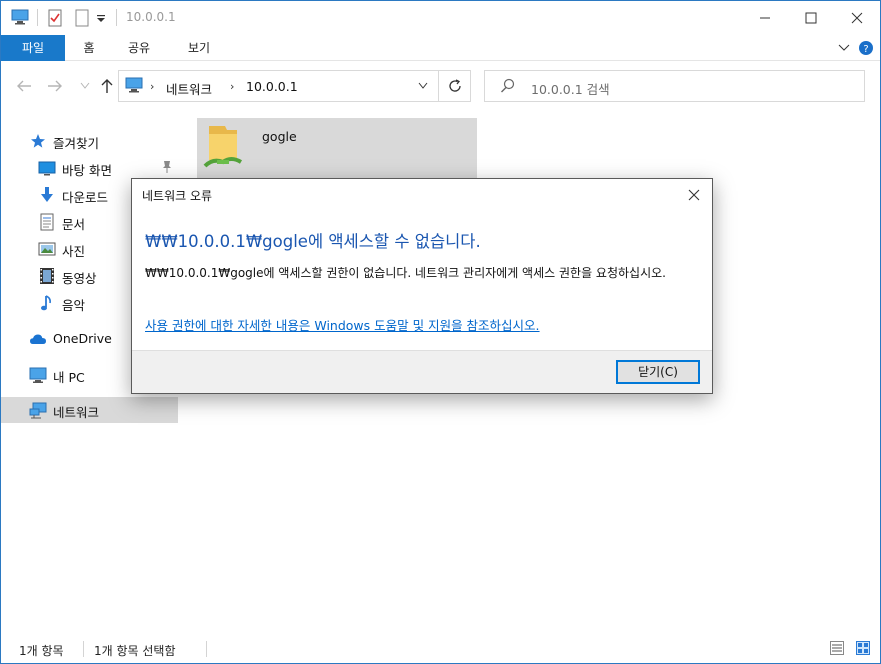 This screenshot has height=664, width=881. I want to click on expand-ribbon-icon, so click(844, 48).